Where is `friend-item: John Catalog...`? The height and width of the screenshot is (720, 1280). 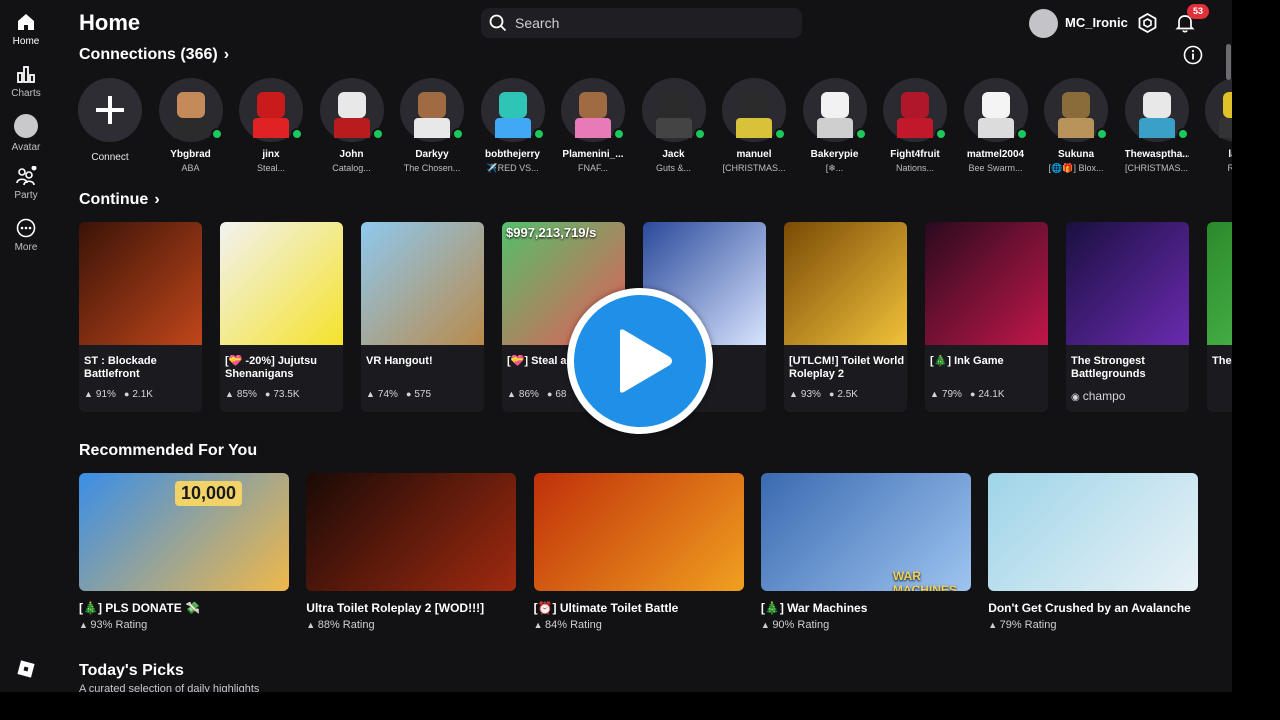 friend-item: John Catalog... is located at coordinates (351, 125).